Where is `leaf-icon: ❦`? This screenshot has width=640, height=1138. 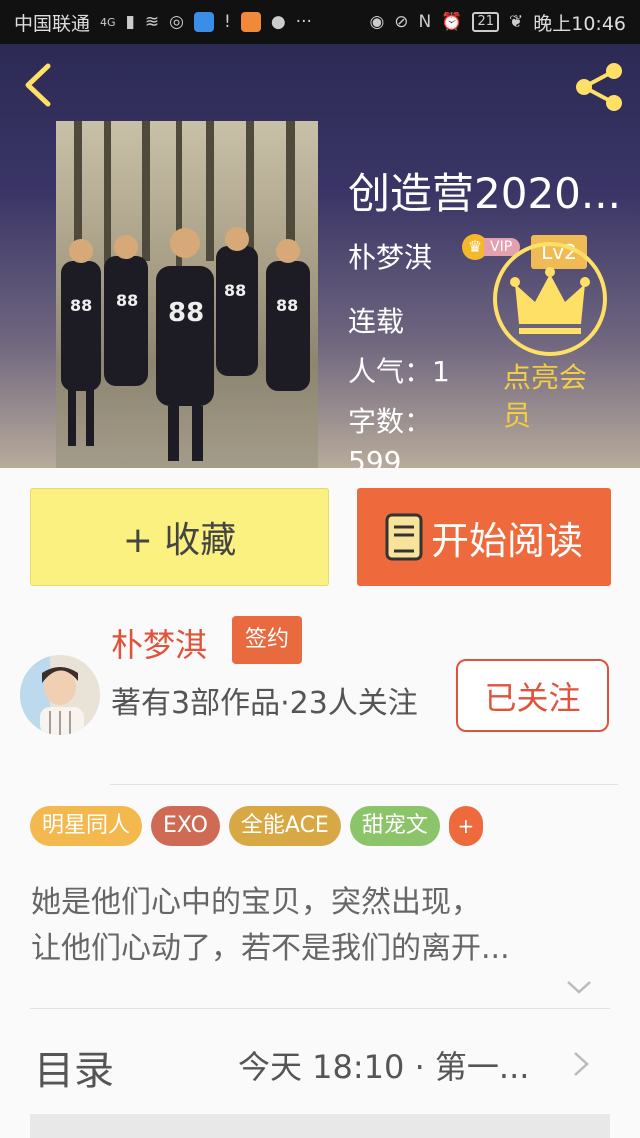 leaf-icon: ❦ is located at coordinates (516, 22).